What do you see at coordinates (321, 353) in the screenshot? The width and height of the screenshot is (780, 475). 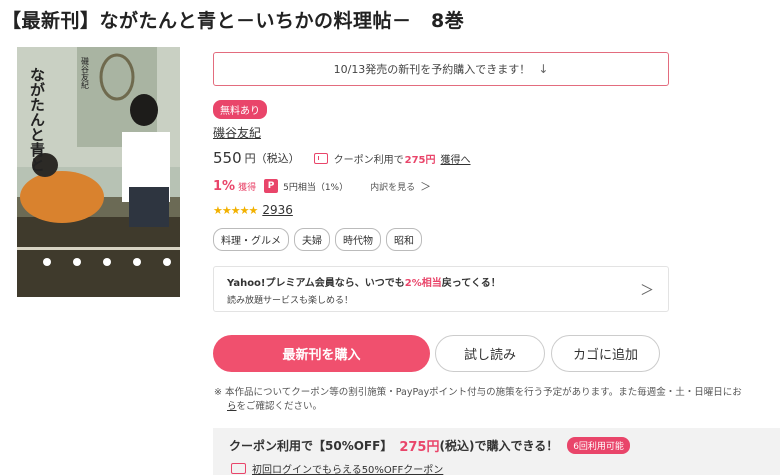 I see `buy-latest-button: 最新刊を購入` at bounding box center [321, 353].